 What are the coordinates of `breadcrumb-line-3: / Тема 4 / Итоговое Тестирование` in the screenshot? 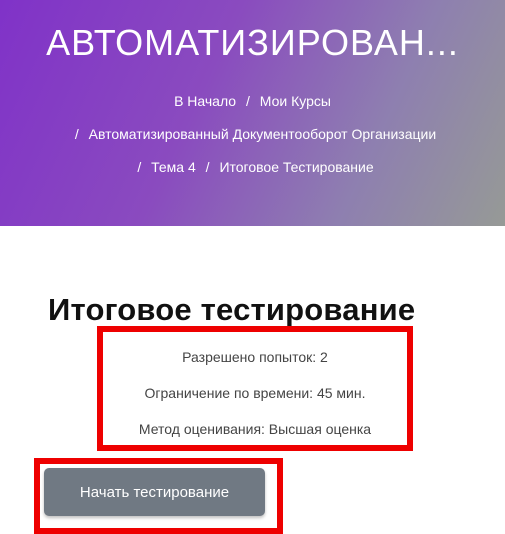 It's located at (252, 167).